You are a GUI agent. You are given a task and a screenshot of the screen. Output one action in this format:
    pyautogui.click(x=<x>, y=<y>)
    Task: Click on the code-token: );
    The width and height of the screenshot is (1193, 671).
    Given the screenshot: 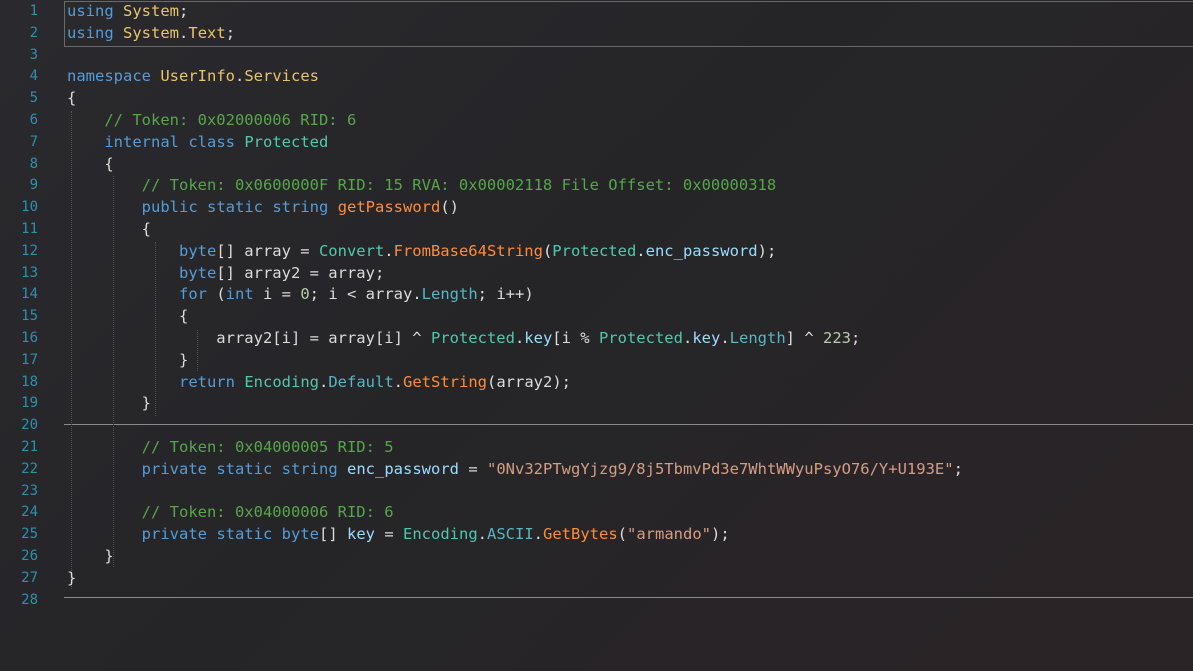 What is the action you would take?
    pyautogui.click(x=720, y=534)
    